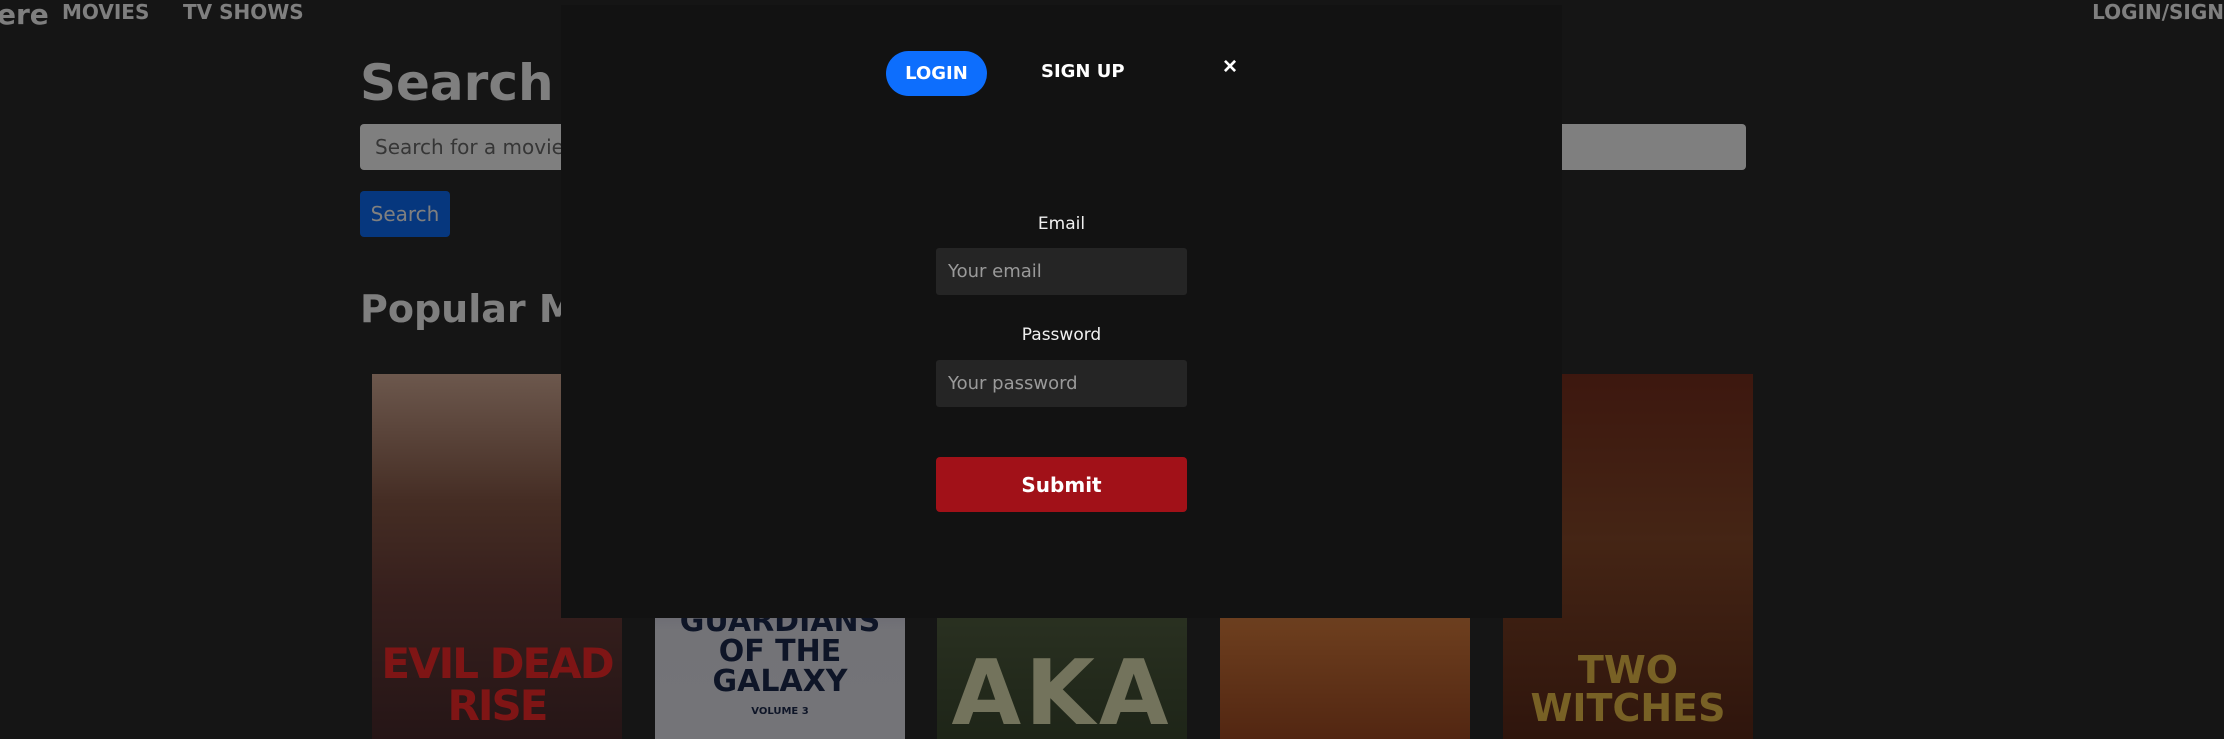  What do you see at coordinates (1230, 67) in the screenshot?
I see `close-icon: ×` at bounding box center [1230, 67].